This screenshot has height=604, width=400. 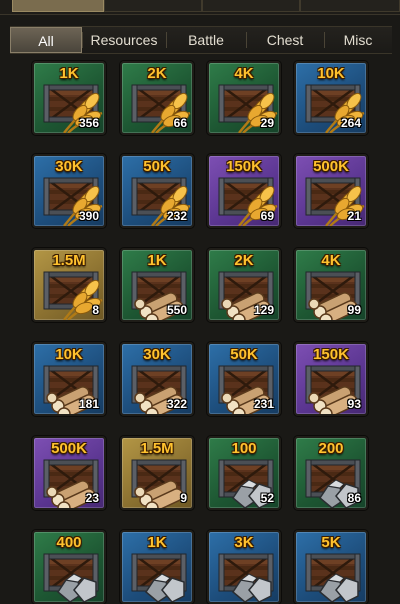 What do you see at coordinates (69, 285) in the screenshot?
I see `resource-item: 1.5M 8` at bounding box center [69, 285].